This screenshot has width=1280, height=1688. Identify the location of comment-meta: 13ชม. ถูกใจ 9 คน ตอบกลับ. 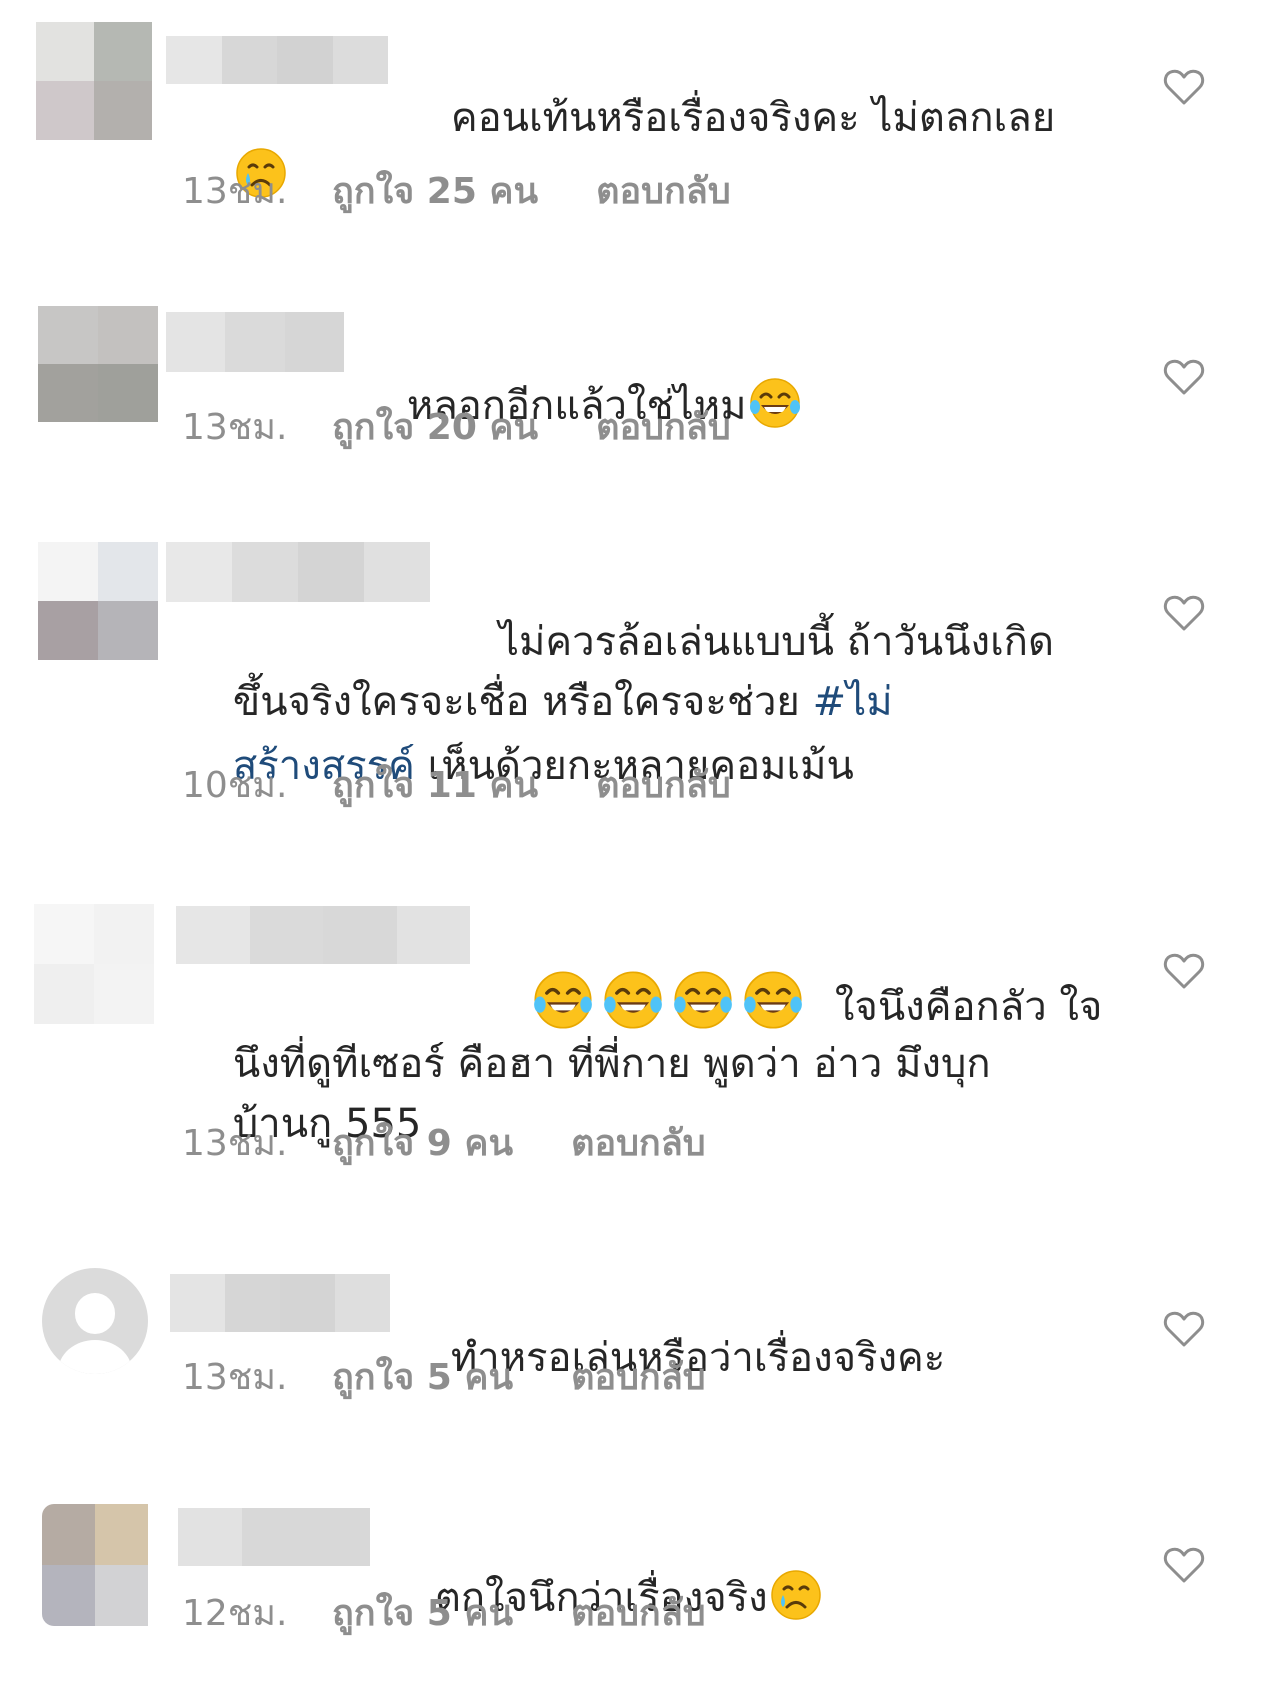
(444, 1144).